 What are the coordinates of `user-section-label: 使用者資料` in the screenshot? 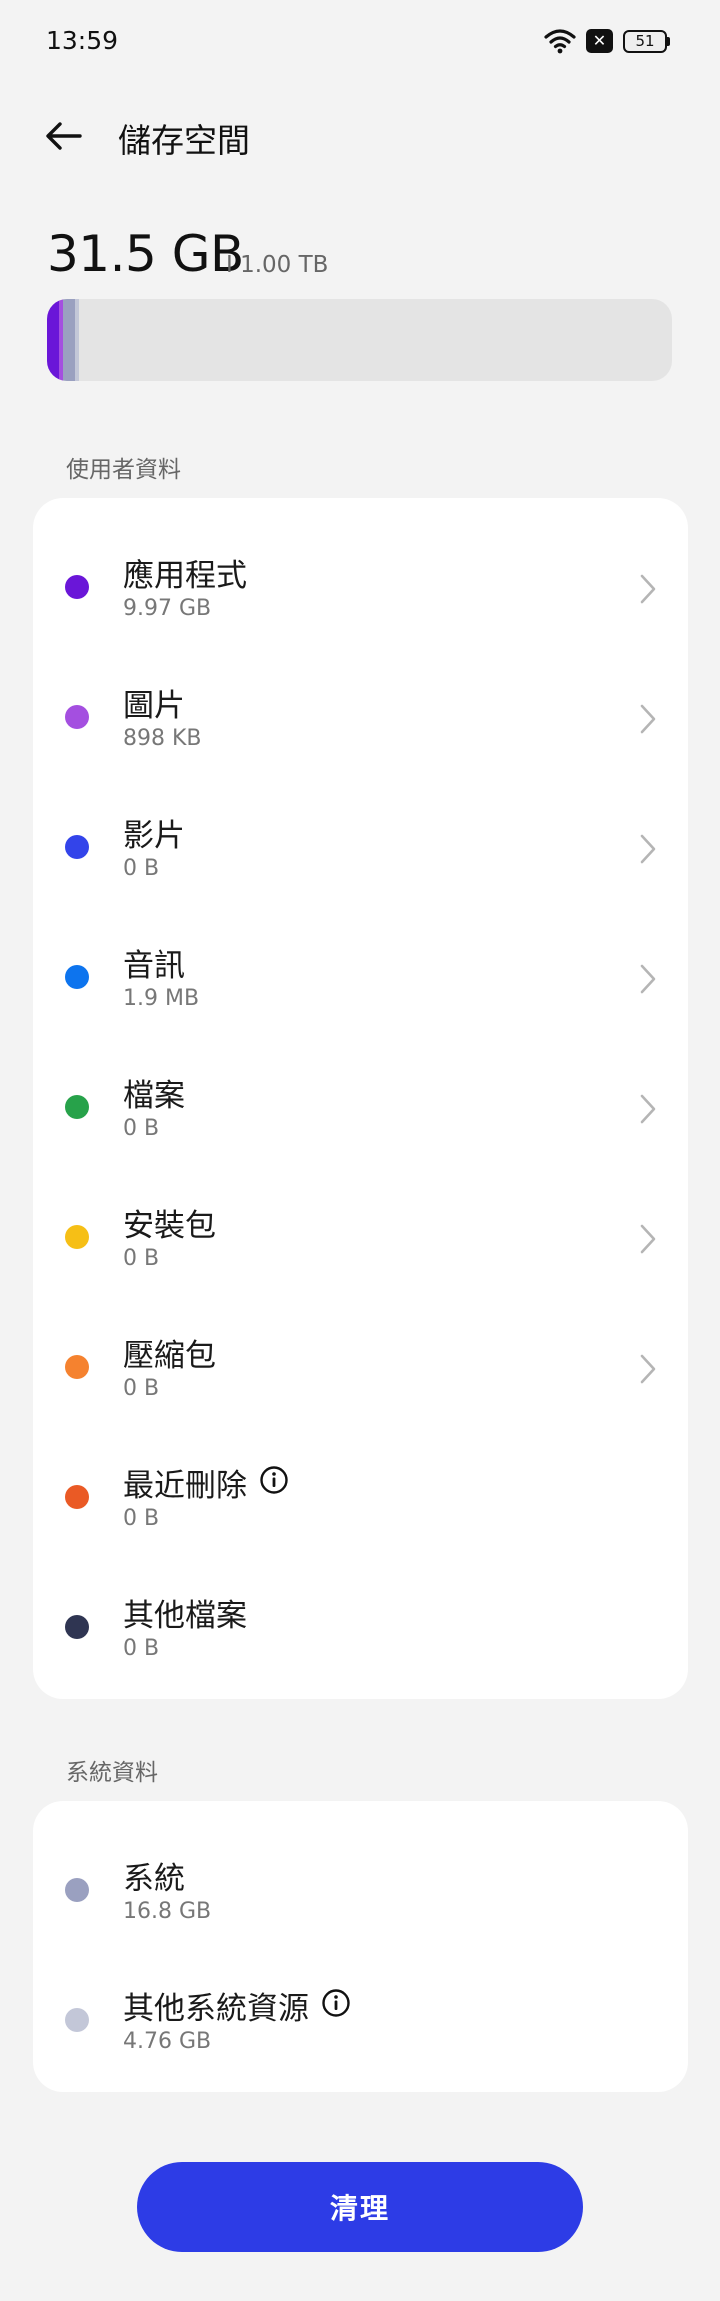 It's located at (123, 470).